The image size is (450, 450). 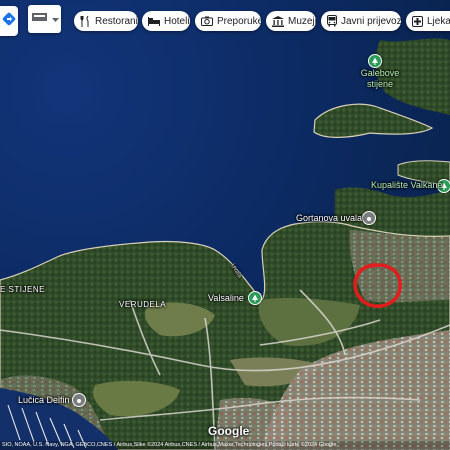 I want to click on chip-label: Javni prijevoz, so click(x=371, y=21).